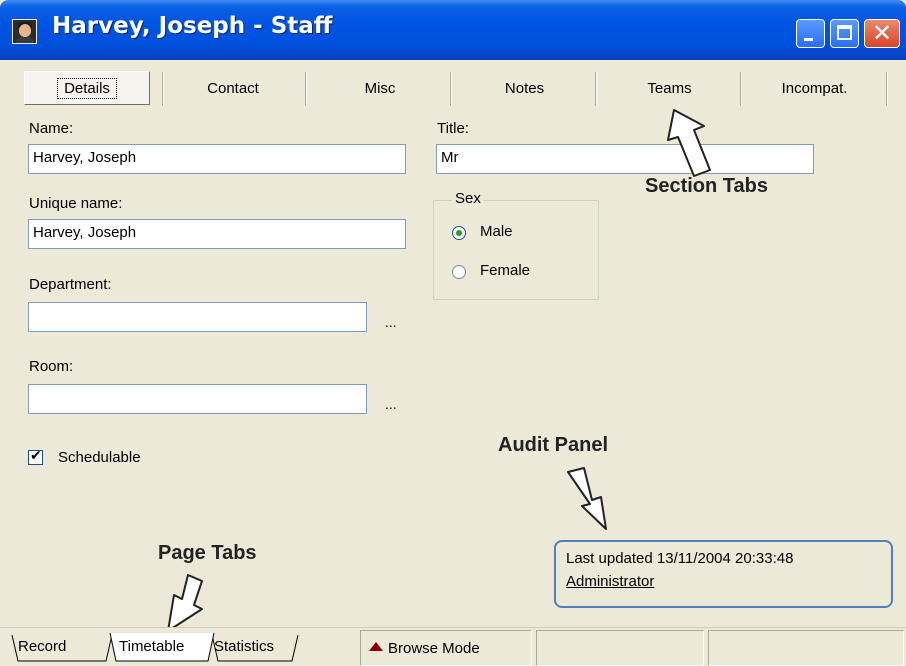 This screenshot has width=906, height=666. I want to click on unique-name-label: Unique name:, so click(76, 203).